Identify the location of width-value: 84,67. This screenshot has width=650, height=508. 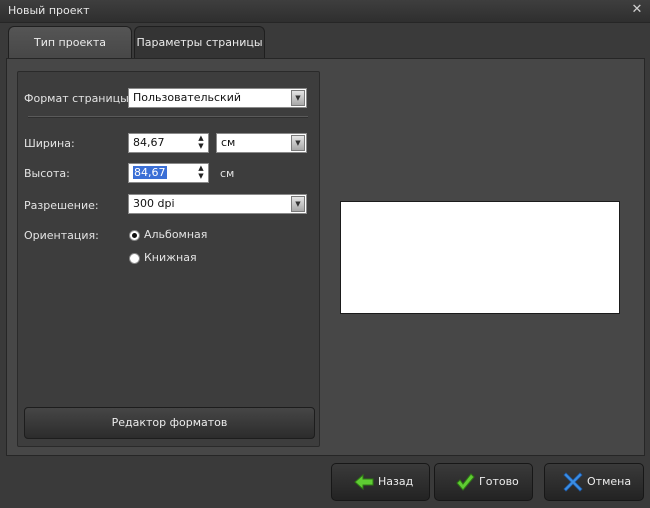
(149, 142).